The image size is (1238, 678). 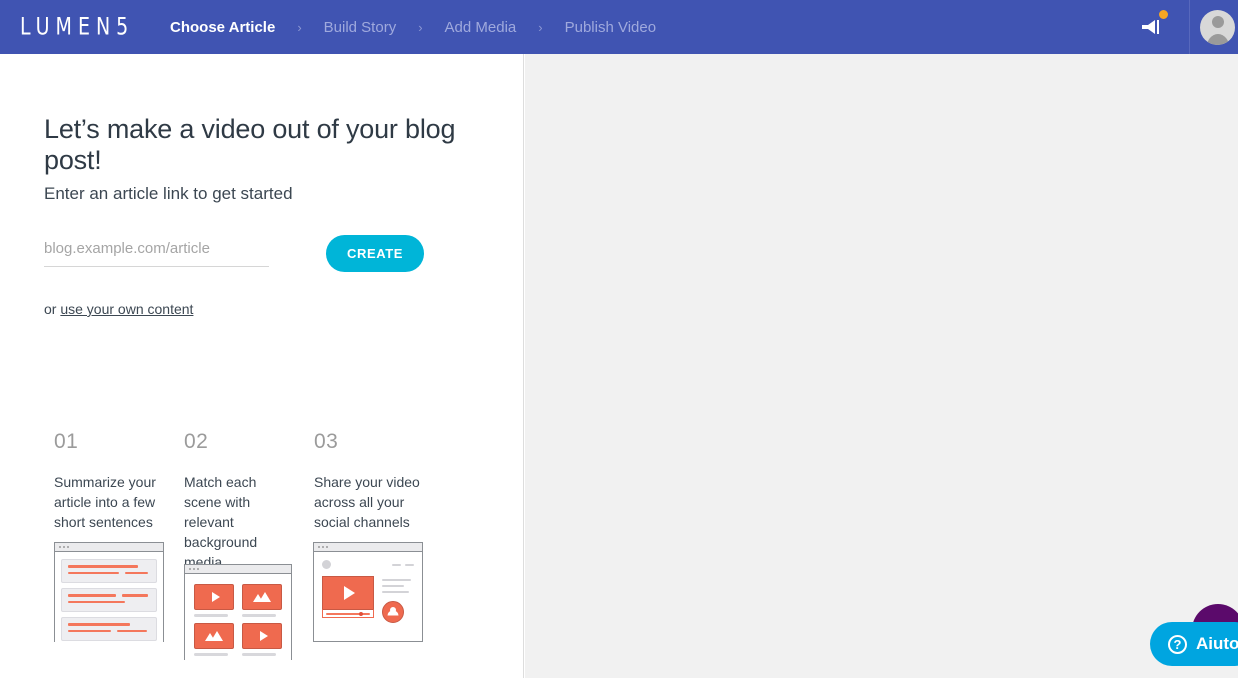 What do you see at coordinates (326, 441) in the screenshot?
I see `step-number: 03` at bounding box center [326, 441].